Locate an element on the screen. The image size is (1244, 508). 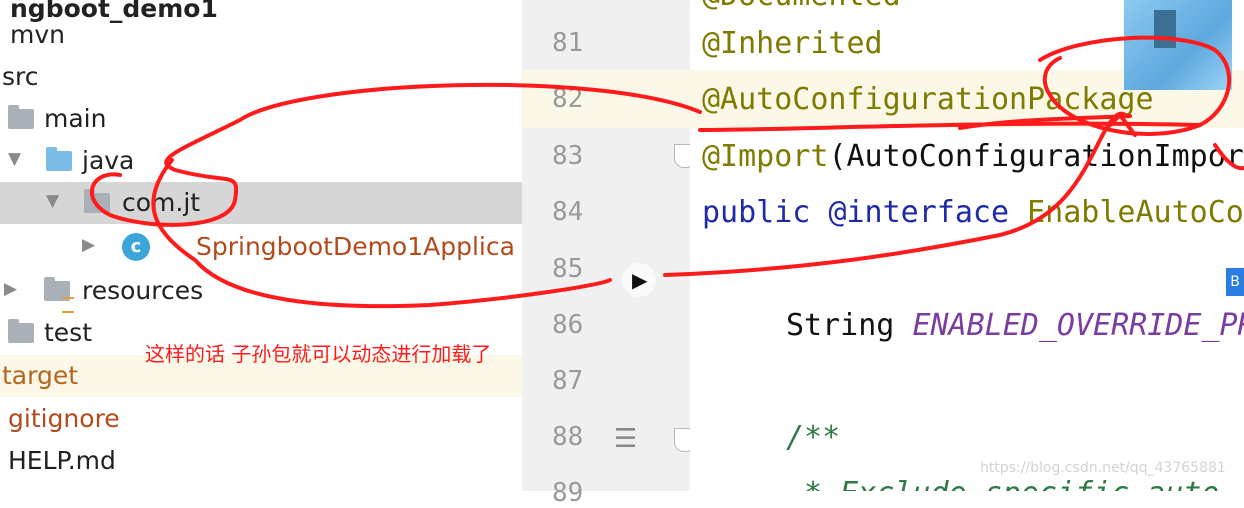
tree-item-gitignore: gitignore is located at coordinates (261, 419).